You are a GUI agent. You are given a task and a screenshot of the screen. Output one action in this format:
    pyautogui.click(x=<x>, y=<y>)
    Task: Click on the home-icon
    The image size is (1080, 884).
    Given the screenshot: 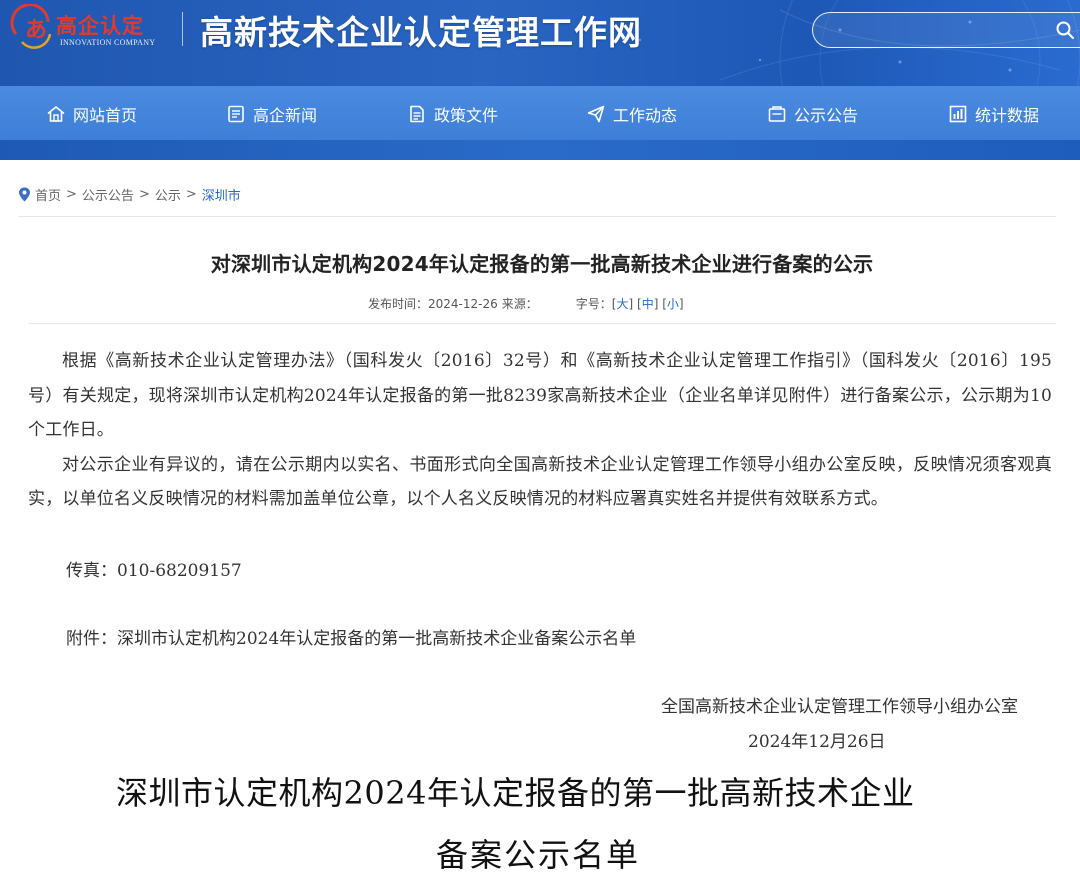 What is the action you would take?
    pyautogui.click(x=56, y=114)
    